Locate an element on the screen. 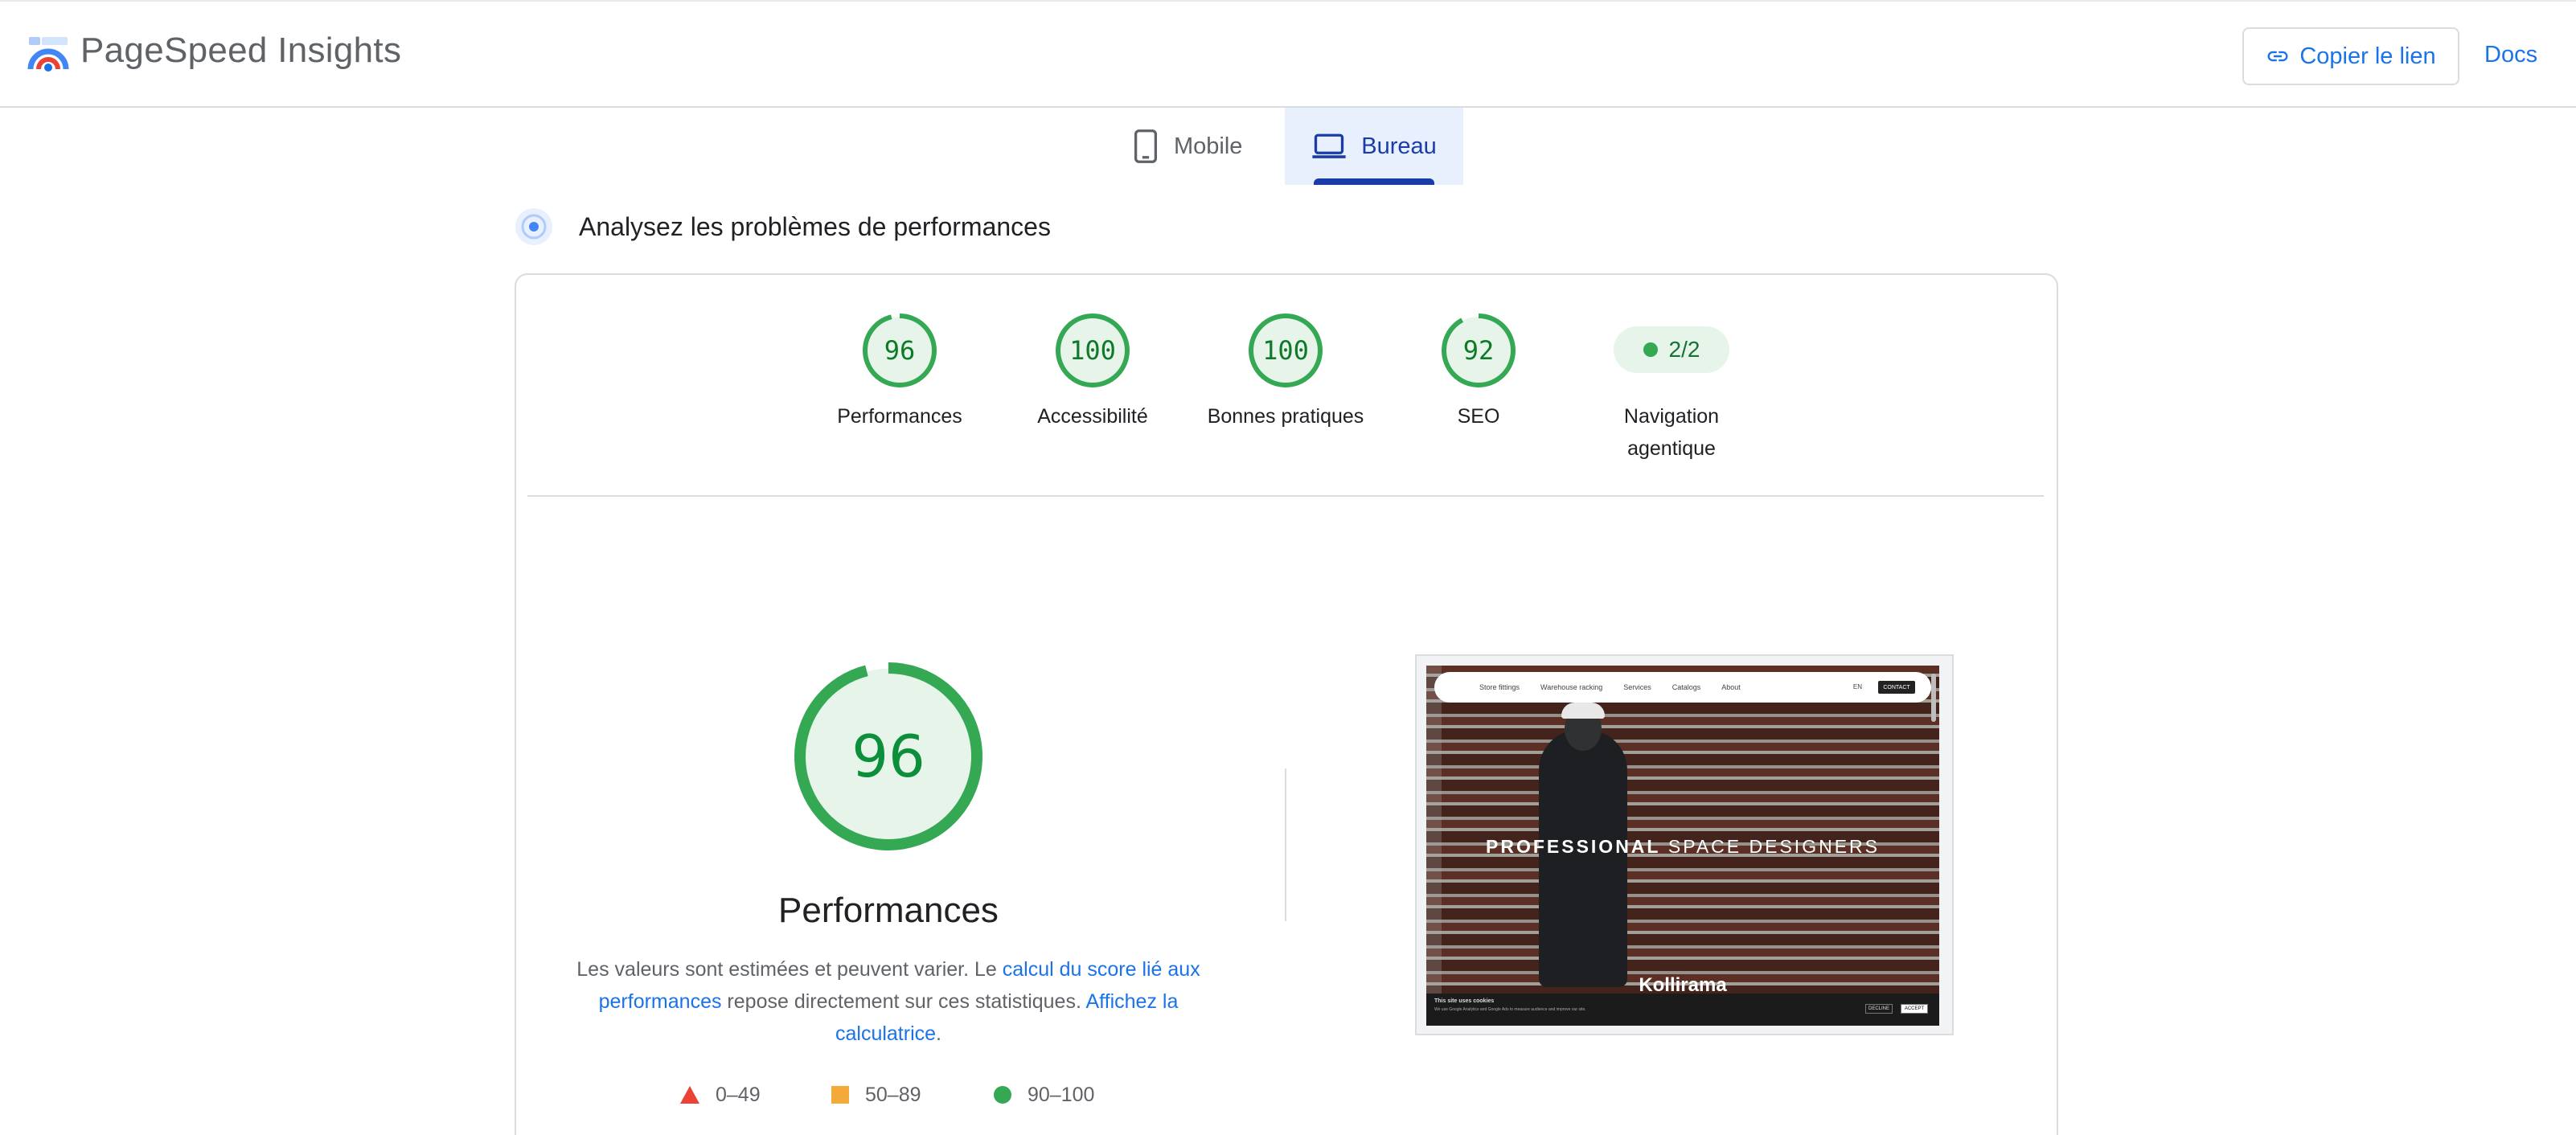 The height and width of the screenshot is (1135, 2576). tab-desktop: Bureau is located at coordinates (1374, 146).